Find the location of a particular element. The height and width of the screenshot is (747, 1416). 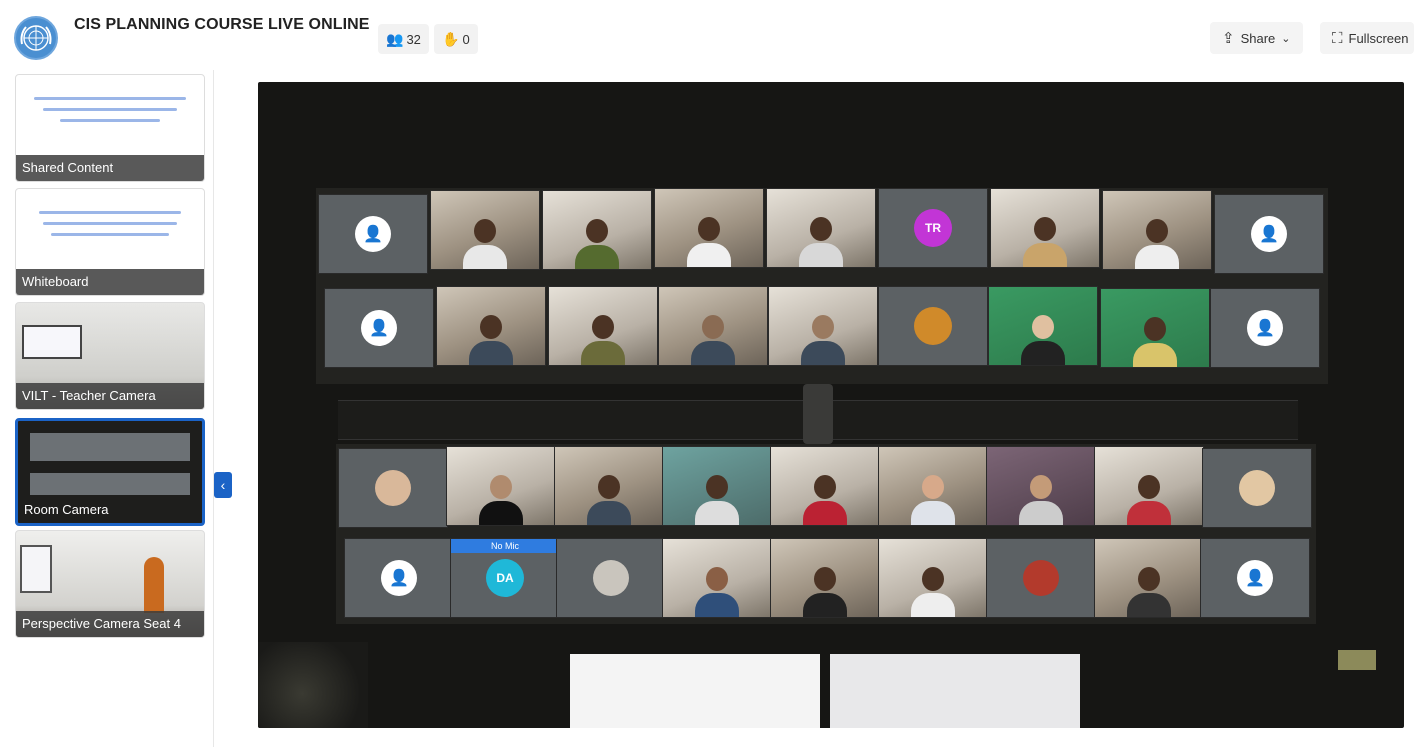

share-button: ⇪ Share ⌄ is located at coordinates (1256, 38).